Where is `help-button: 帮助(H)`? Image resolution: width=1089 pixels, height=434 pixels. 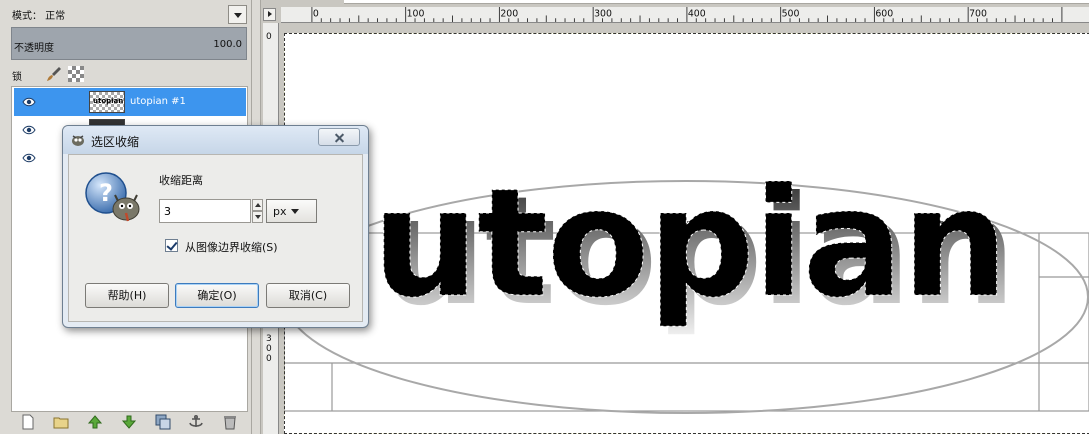 help-button: 帮助(H) is located at coordinates (127, 295).